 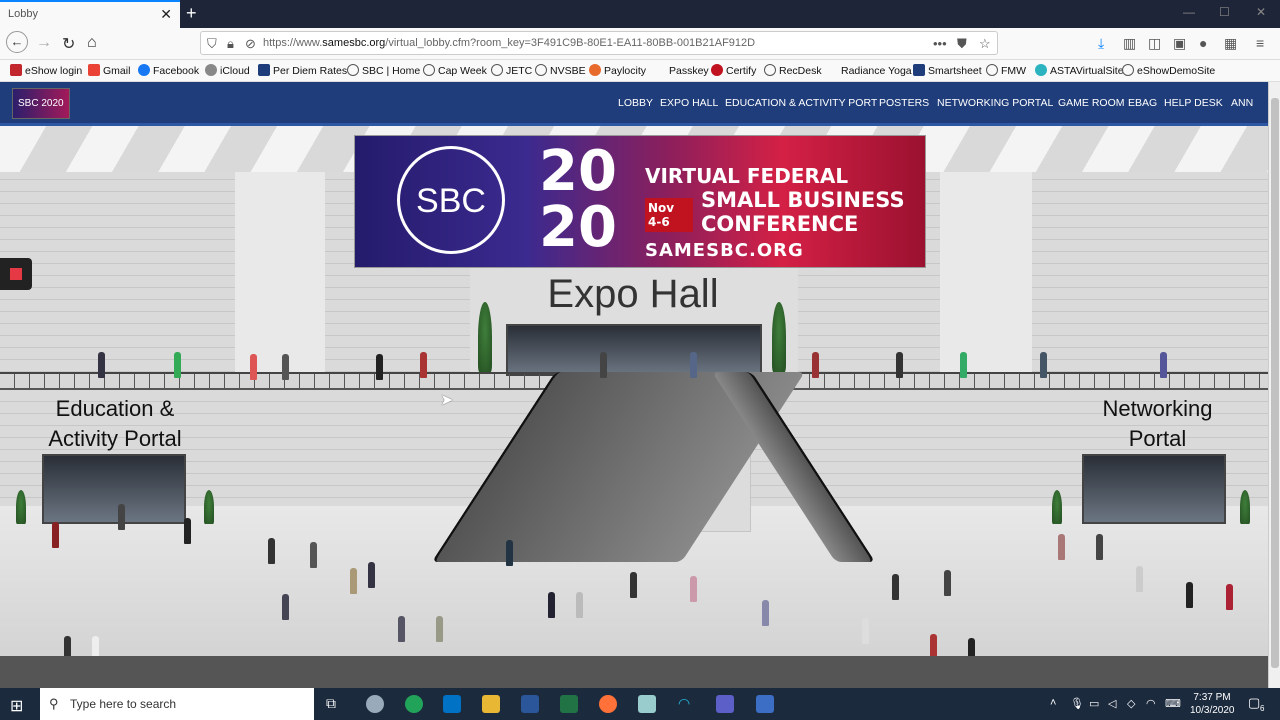 I want to click on sbc-logo: SBC 2020, so click(x=41, y=103).